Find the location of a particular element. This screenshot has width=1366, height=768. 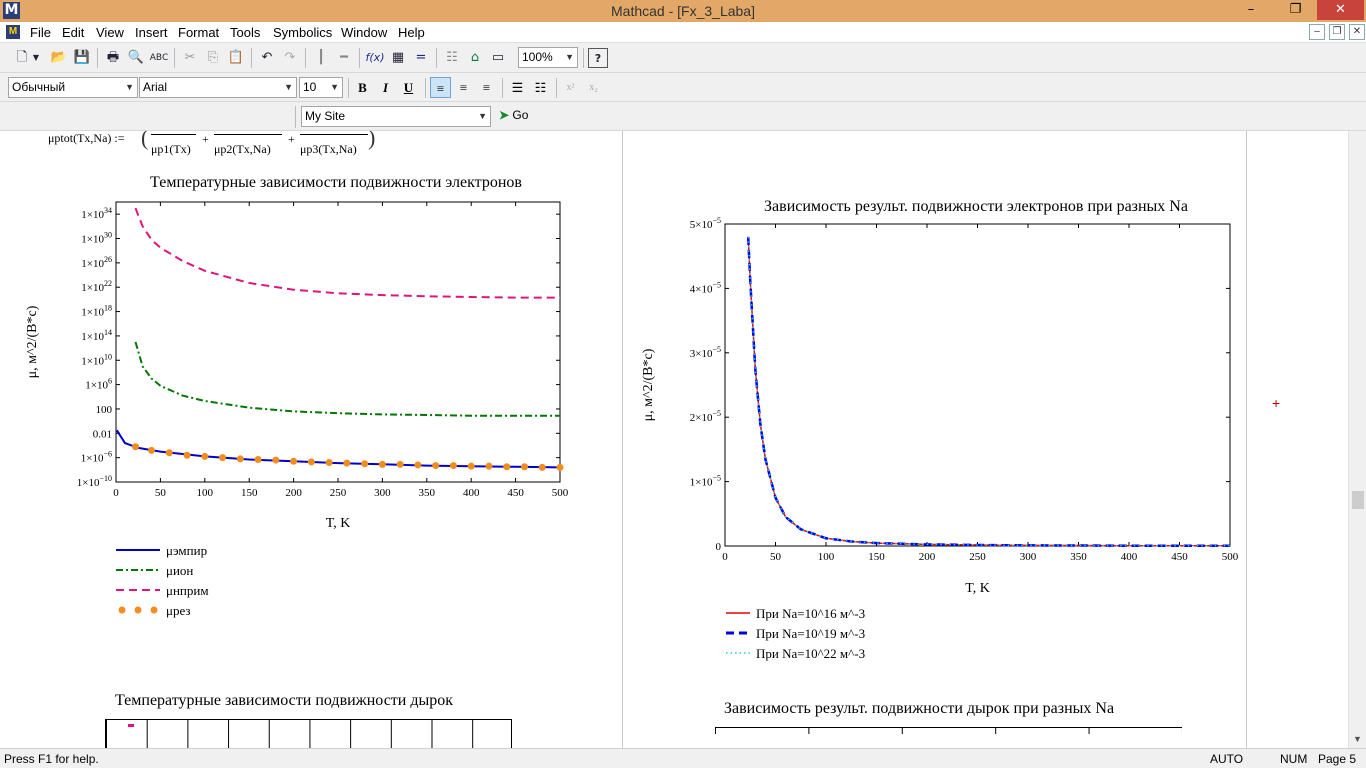

y-tick-label: 1×10−5 is located at coordinates (705, 481).